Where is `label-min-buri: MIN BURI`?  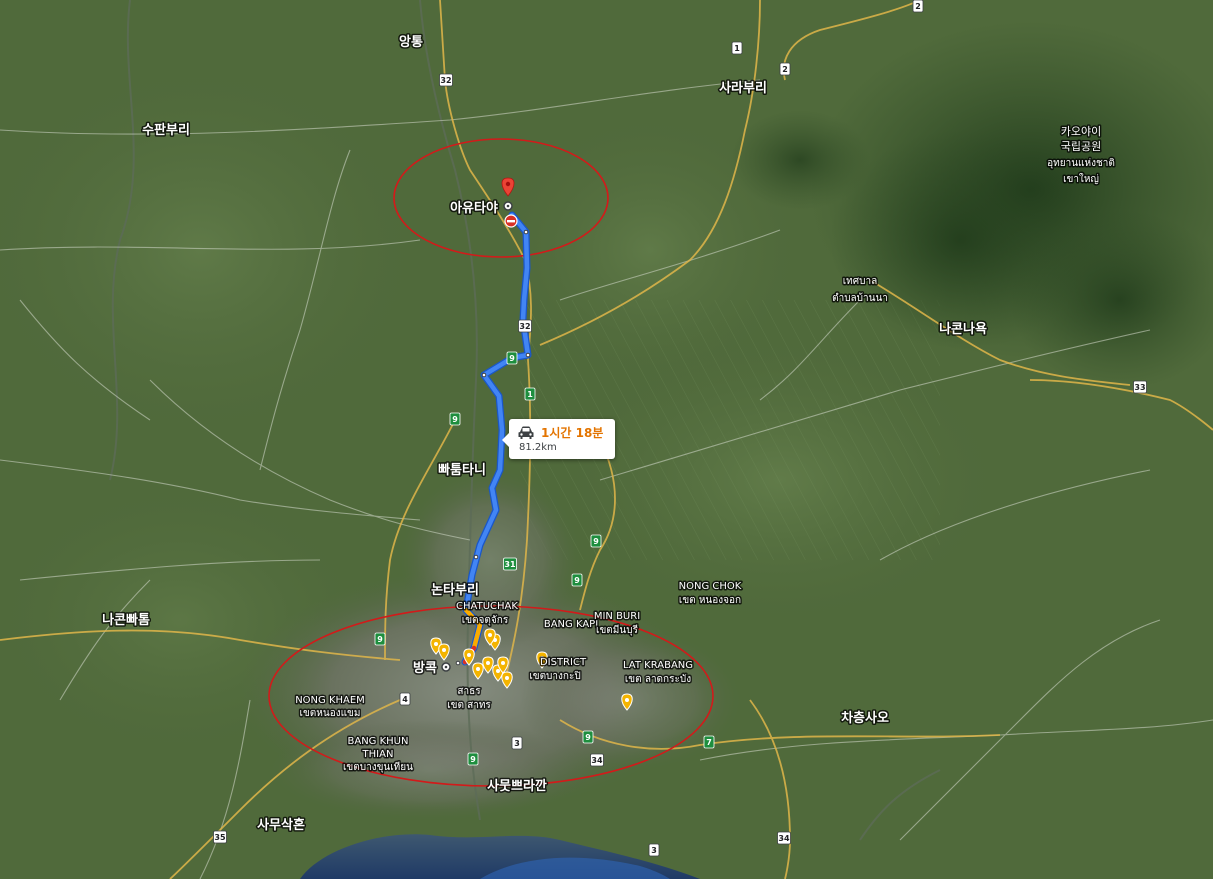 label-min-buri: MIN BURI is located at coordinates (617, 616).